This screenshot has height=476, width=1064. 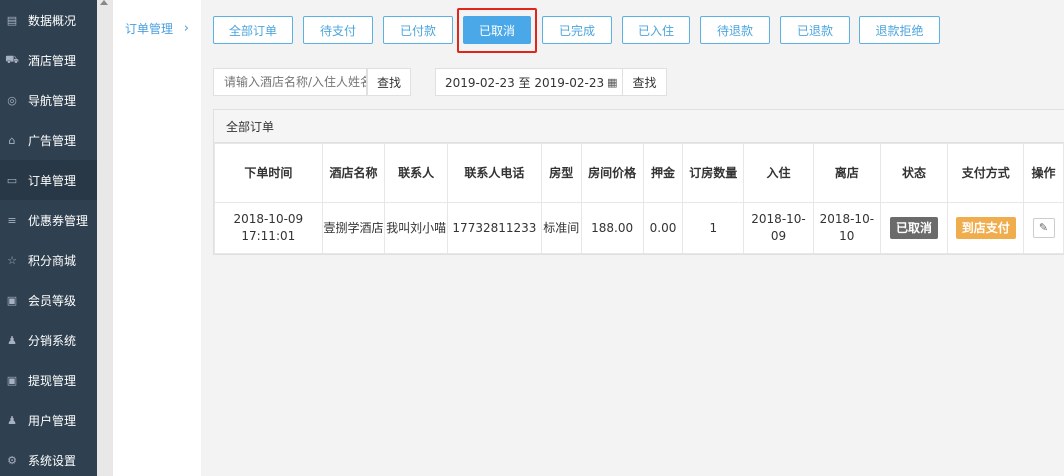 What do you see at coordinates (105, 238) in the screenshot?
I see `sidebar-scrollbar` at bounding box center [105, 238].